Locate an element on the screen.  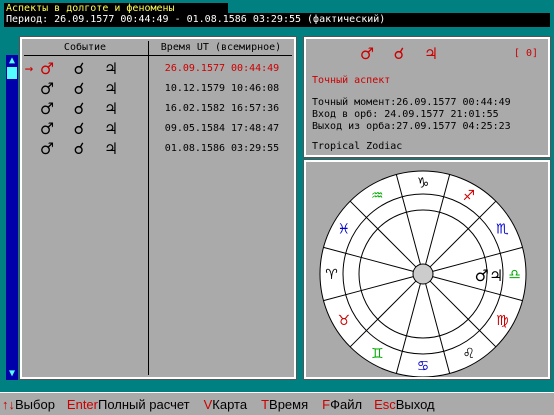
hint-time: TВремя is located at coordinates (284, 404).